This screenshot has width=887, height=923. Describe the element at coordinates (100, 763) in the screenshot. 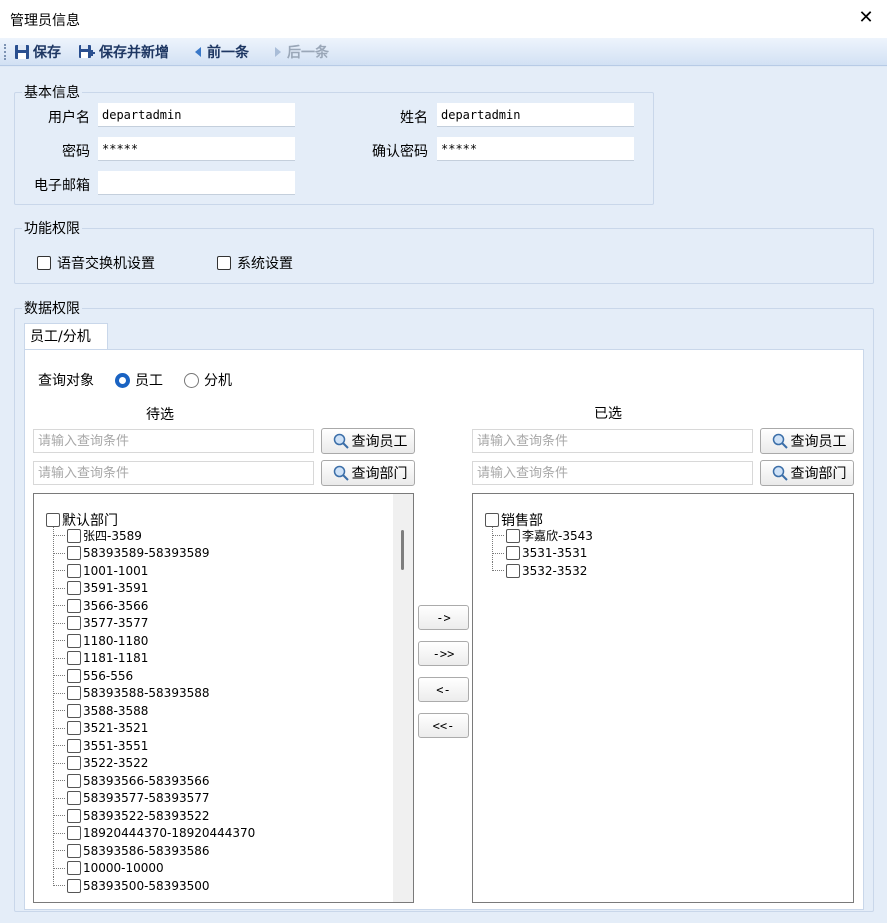

I see `pending-tree-item: 3522-3522` at that location.